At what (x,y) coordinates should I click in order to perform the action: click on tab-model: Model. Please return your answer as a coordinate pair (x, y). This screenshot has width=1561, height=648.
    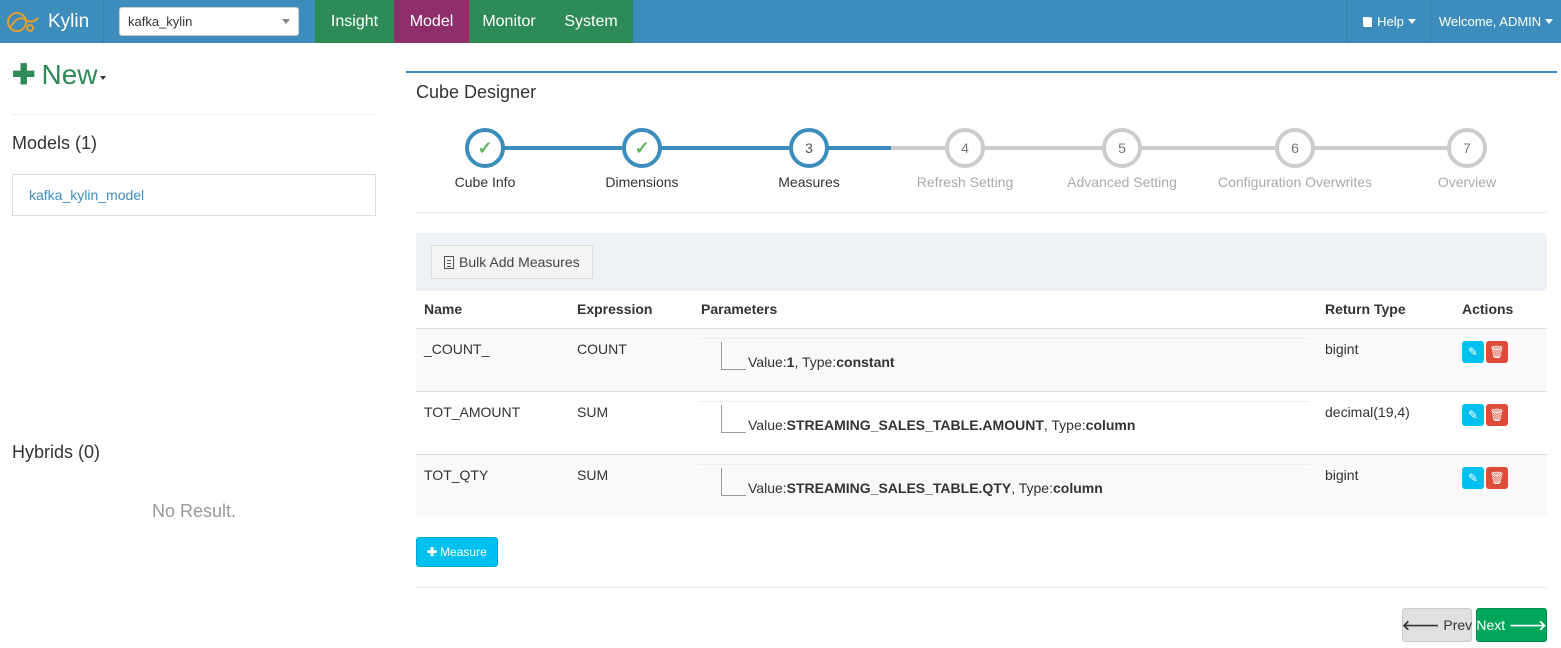
    Looking at the image, I should click on (431, 21).